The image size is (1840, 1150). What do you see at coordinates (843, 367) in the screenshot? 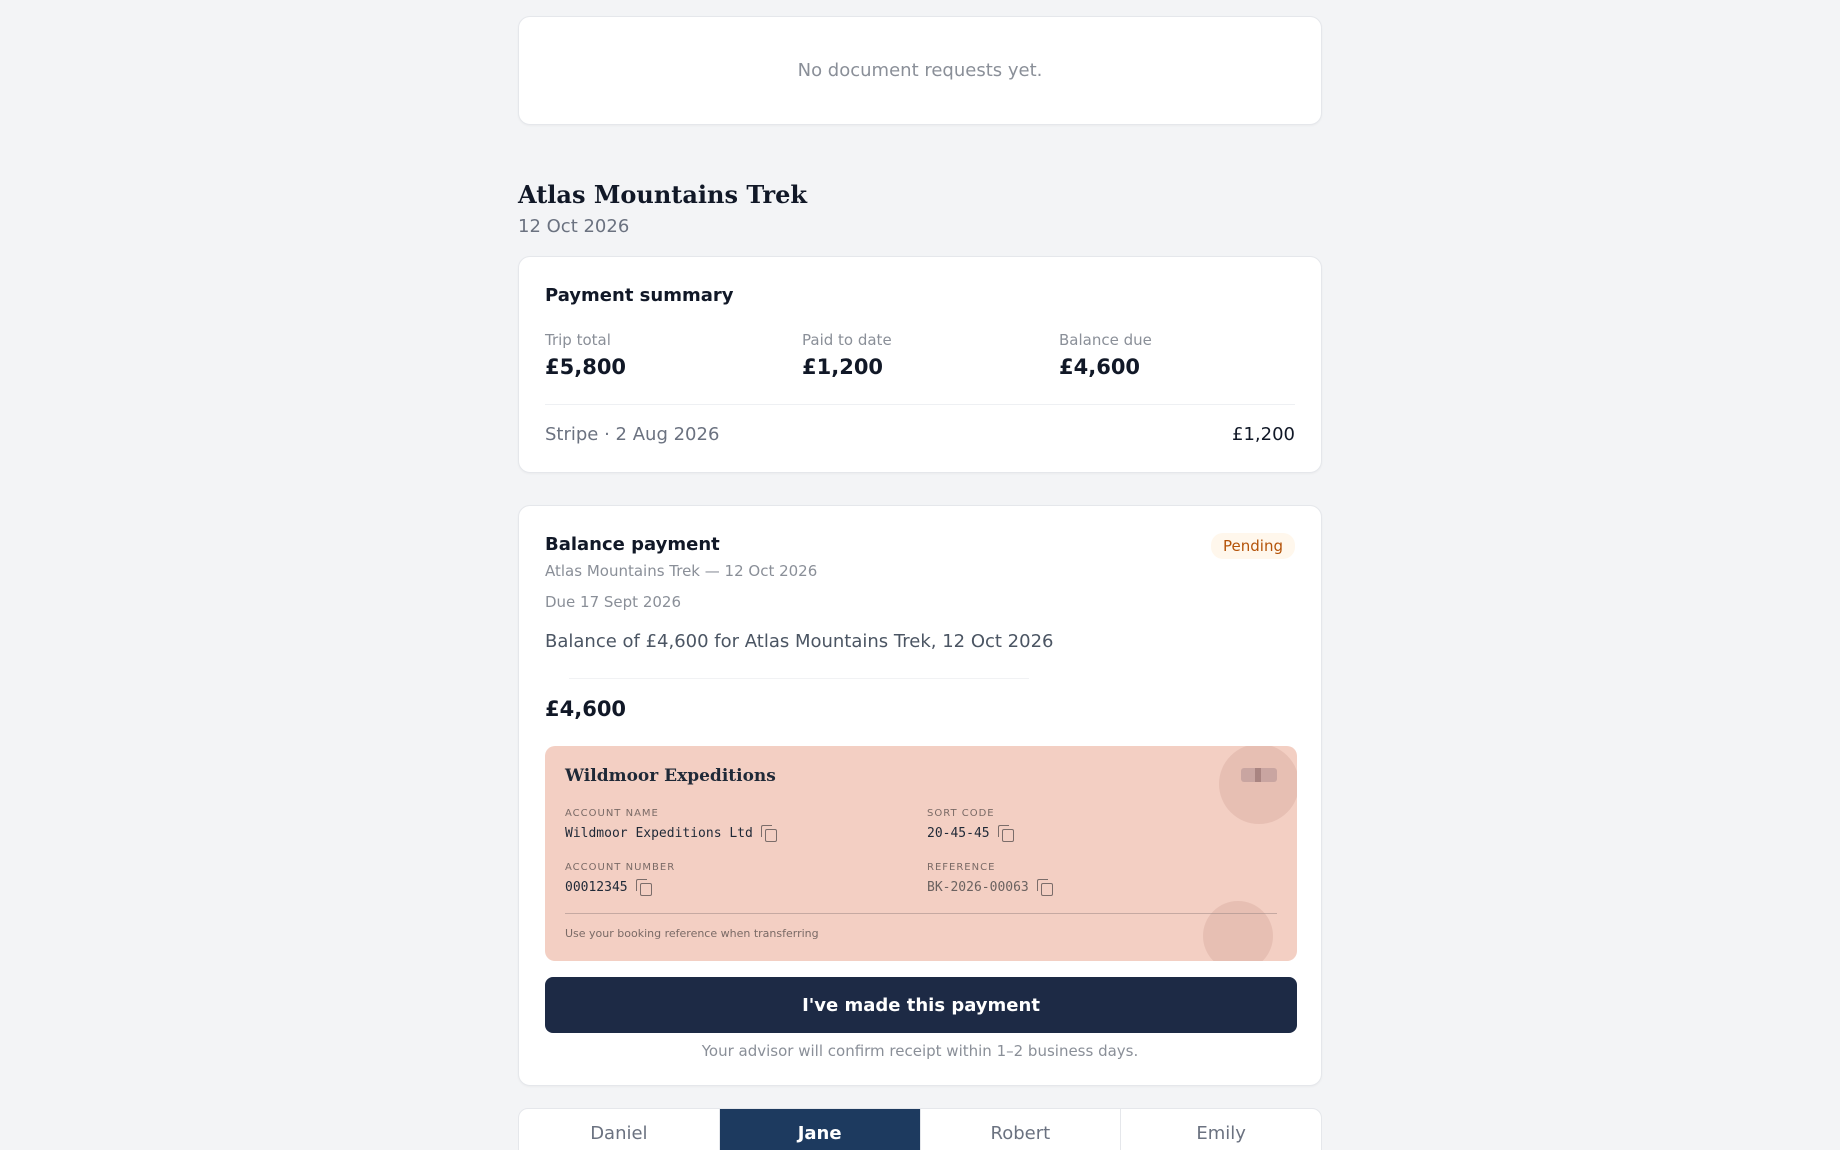
I see `stat-value: £1,200` at bounding box center [843, 367].